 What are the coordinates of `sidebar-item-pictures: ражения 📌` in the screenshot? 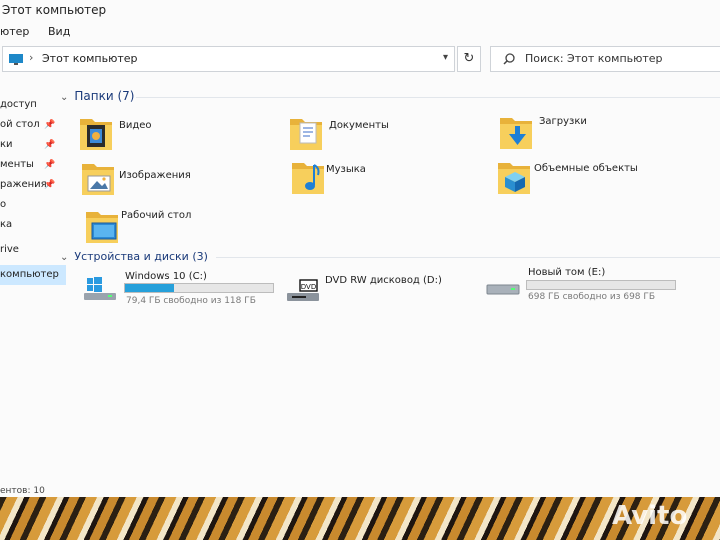 It's located at (33, 185).